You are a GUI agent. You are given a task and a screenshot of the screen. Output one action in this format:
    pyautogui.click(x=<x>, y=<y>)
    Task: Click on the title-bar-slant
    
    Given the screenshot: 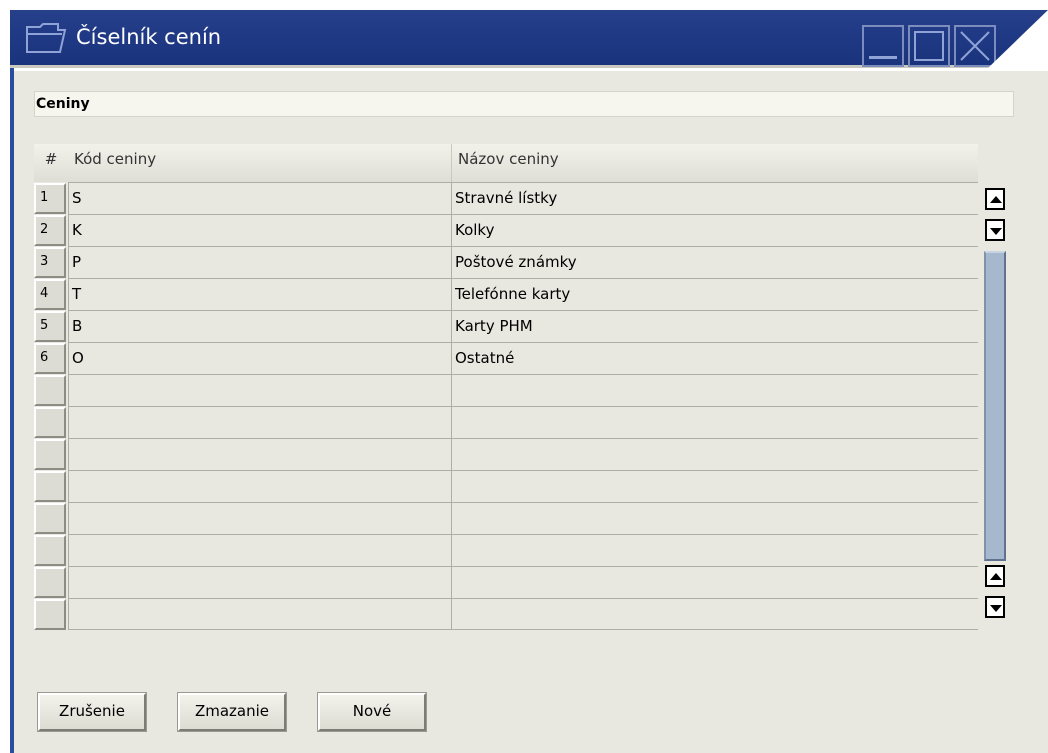 What is the action you would take?
    pyautogui.click(x=1018, y=39)
    